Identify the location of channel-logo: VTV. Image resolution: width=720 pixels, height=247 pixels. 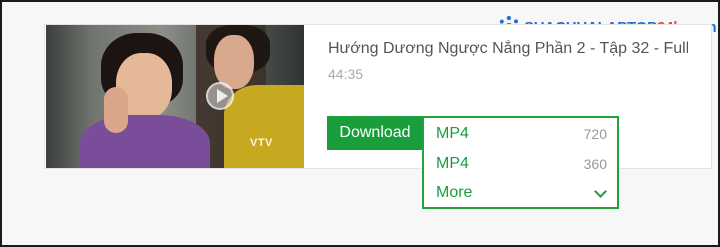
(261, 143).